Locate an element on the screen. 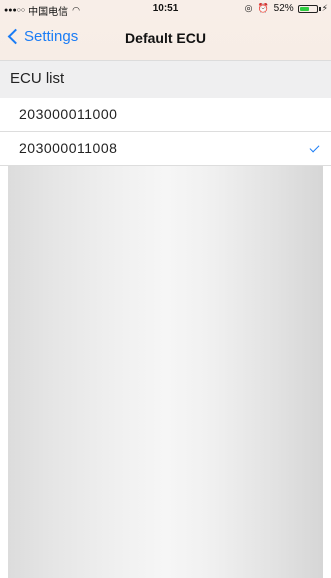  navigation-bar: Settings Default ECU is located at coordinates (165, 40).